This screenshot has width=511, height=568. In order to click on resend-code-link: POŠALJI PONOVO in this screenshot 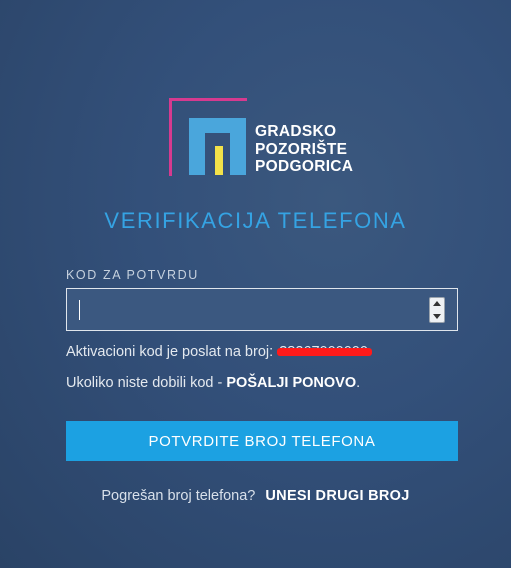, I will do `click(291, 383)`.